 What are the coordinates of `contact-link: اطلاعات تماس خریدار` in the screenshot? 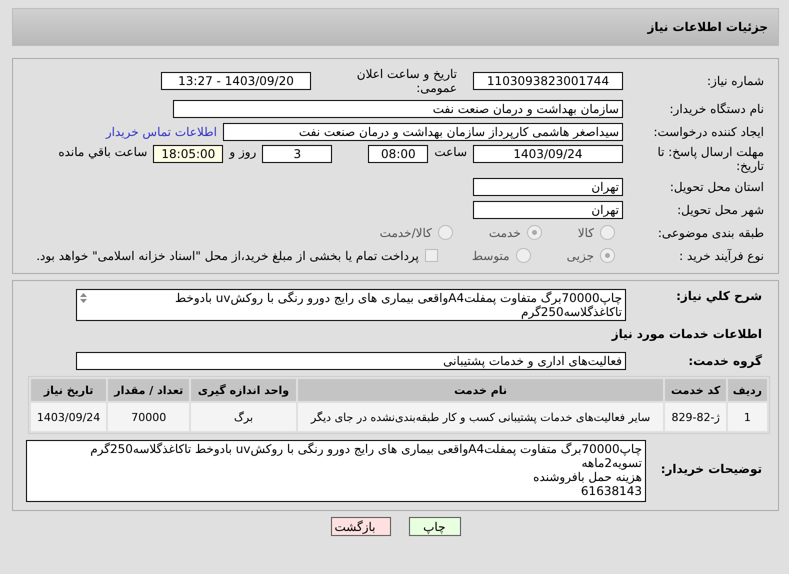 It's located at (161, 131).